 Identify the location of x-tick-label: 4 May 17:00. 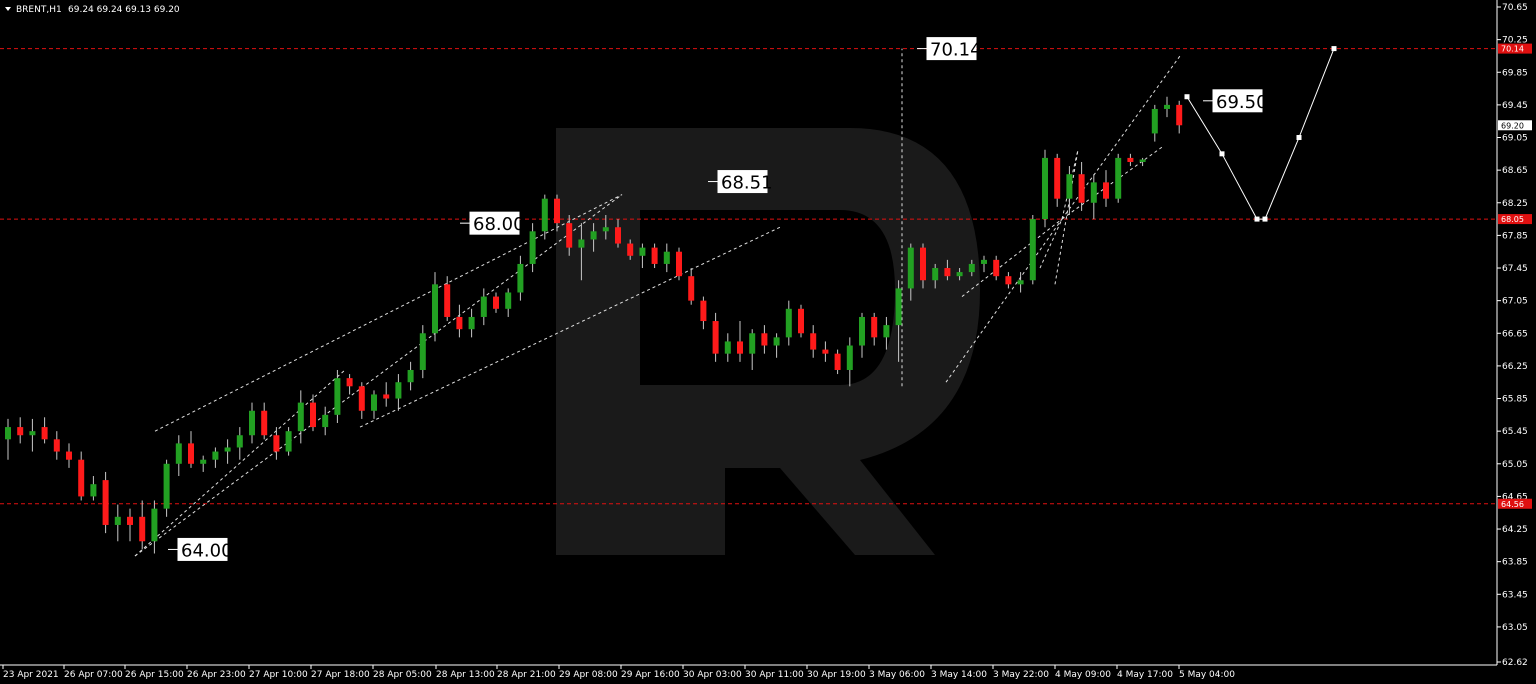
(1145, 675).